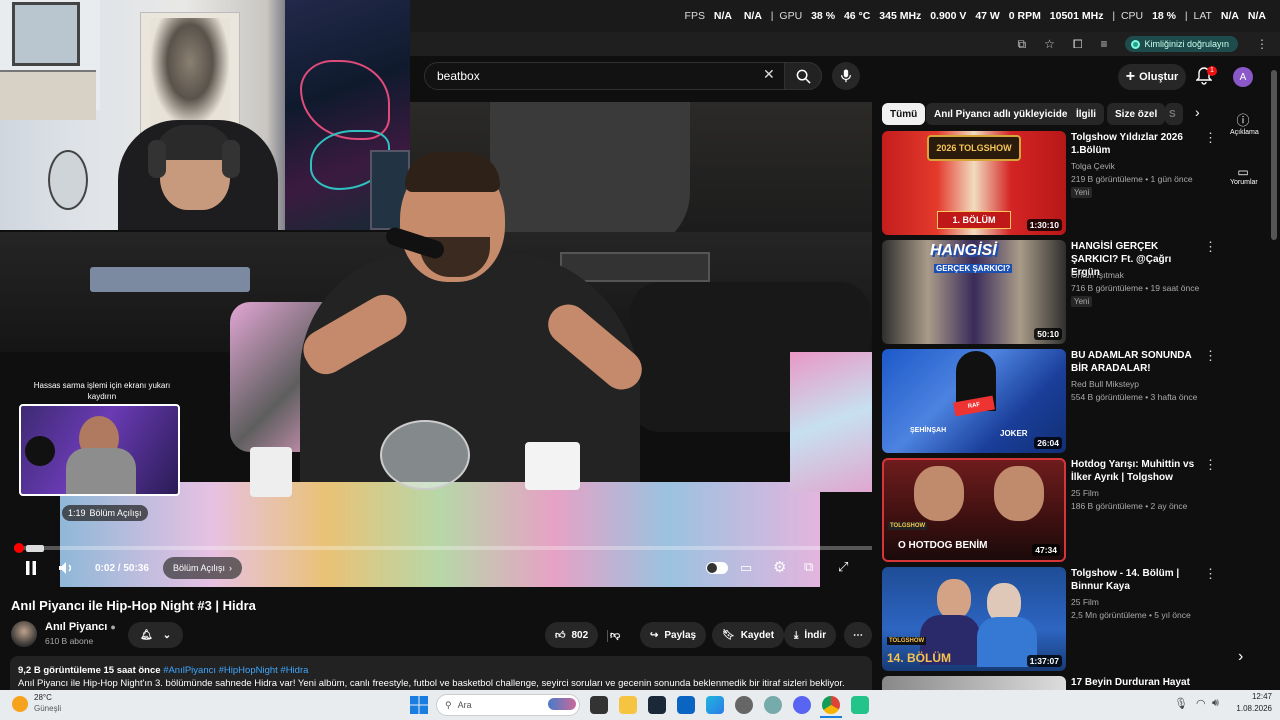 The height and width of the screenshot is (720, 1280). I want to click on screen-share-icon: ⧉, so click(1021, 44).